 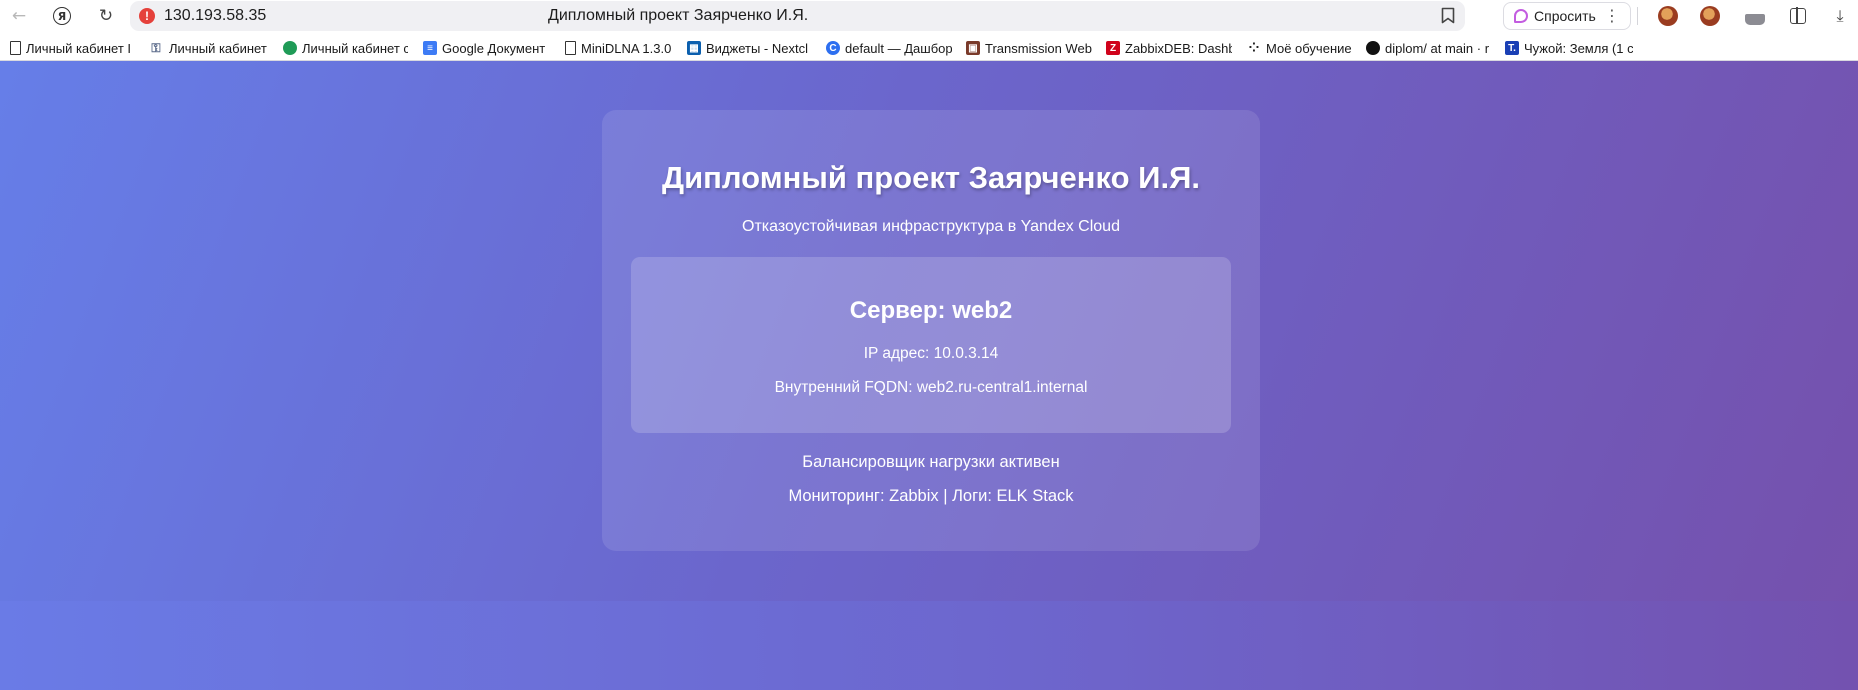 I want to click on bookmark-item: T. Чужой: Земля (1 с, so click(x=1569, y=48).